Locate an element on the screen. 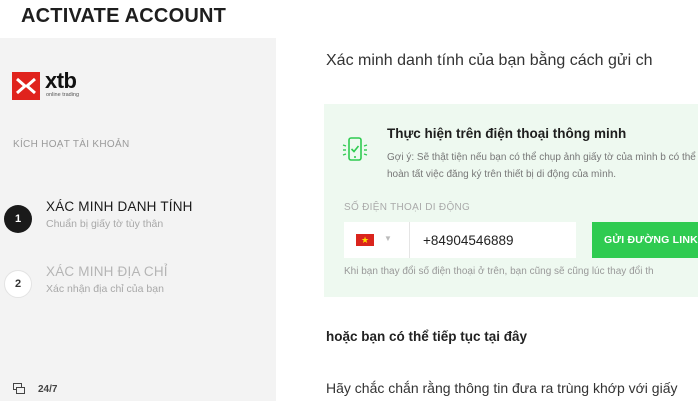 The image size is (698, 401). sidebar-section-label: KÍCH HOẠT TÀI KHOẢN is located at coordinates (71, 144).